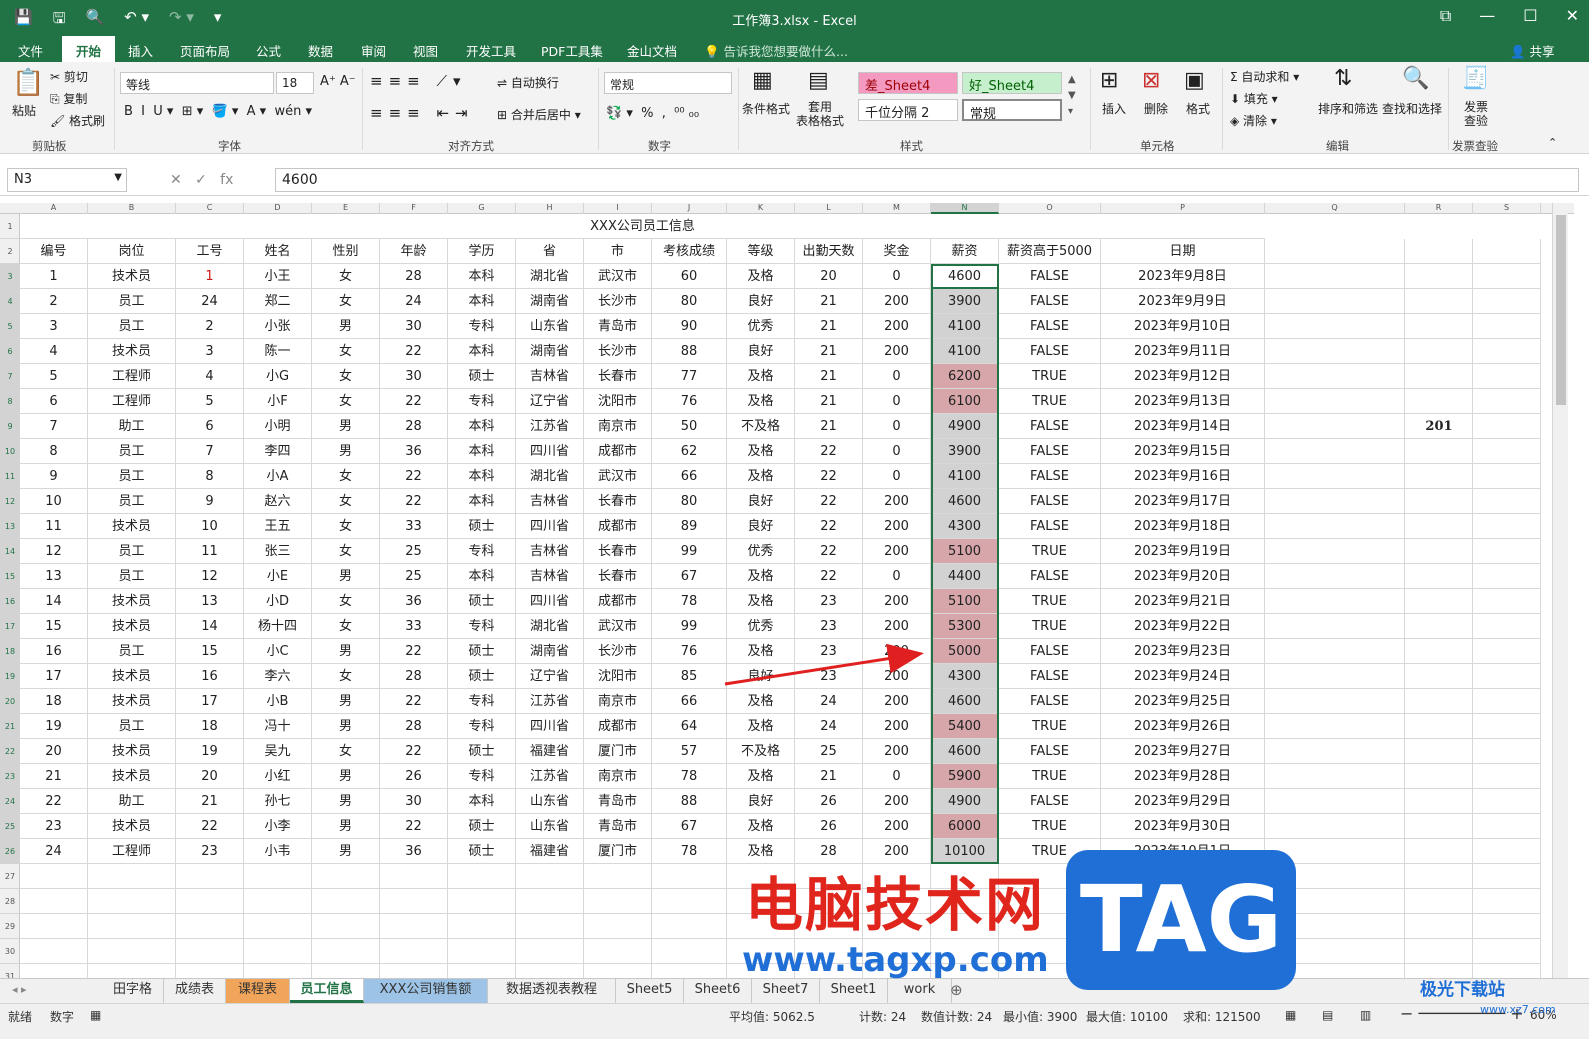 The height and width of the screenshot is (1039, 1589). I want to click on tab-view: 视图, so click(425, 50).